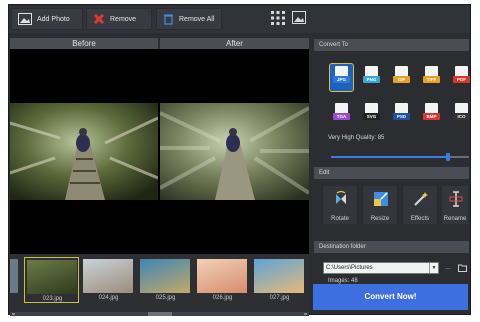  I want to click on thumbnail-item: 023.jpg, so click(51, 280).